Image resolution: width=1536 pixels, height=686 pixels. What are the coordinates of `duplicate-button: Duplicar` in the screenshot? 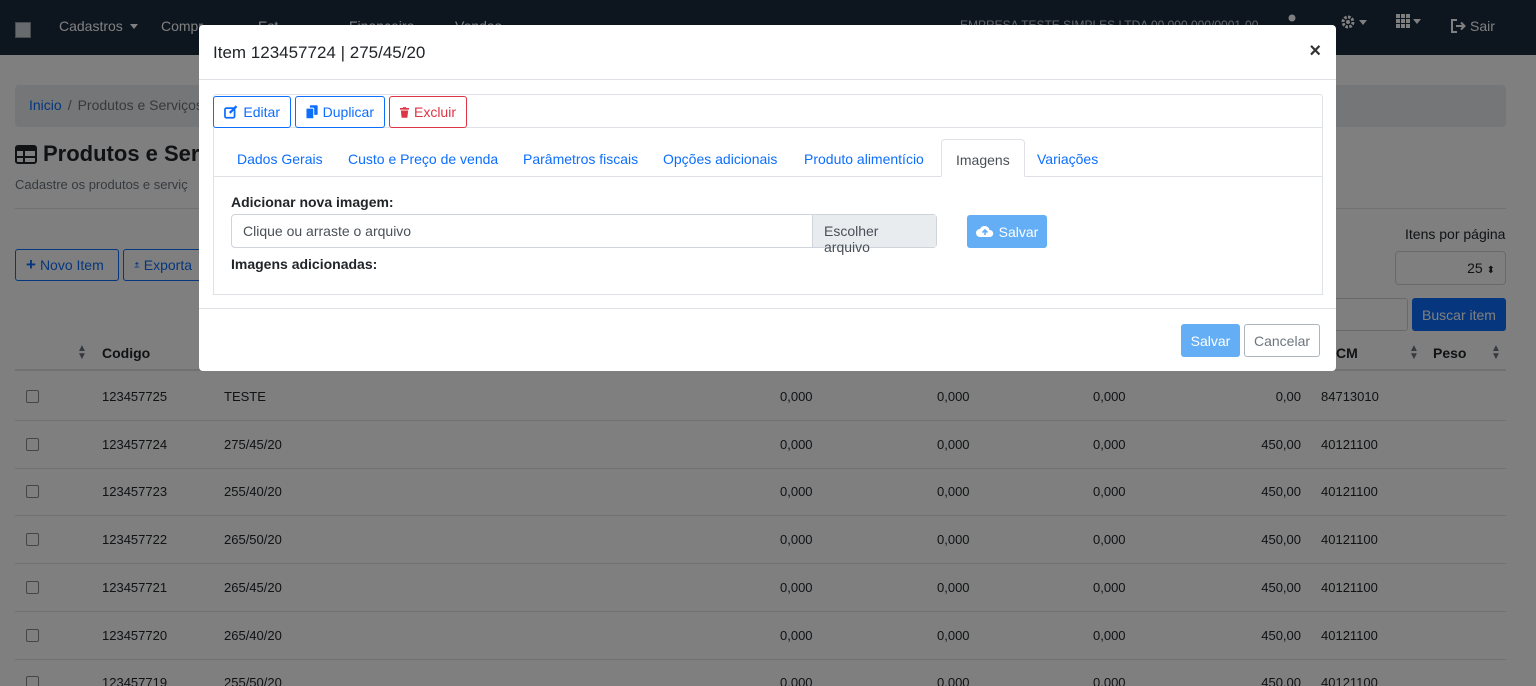 It's located at (340, 112).